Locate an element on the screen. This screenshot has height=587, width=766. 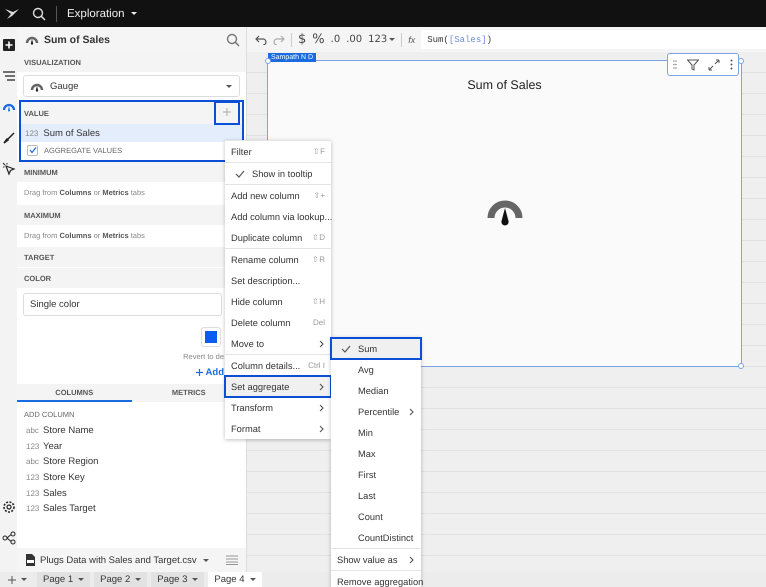
panel-title: Sum of Sales is located at coordinates (77, 40).